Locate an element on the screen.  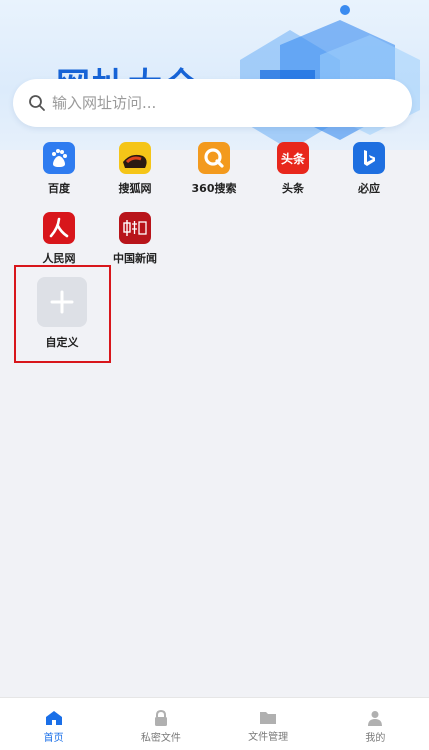
url-input is located at coordinates (222, 103).